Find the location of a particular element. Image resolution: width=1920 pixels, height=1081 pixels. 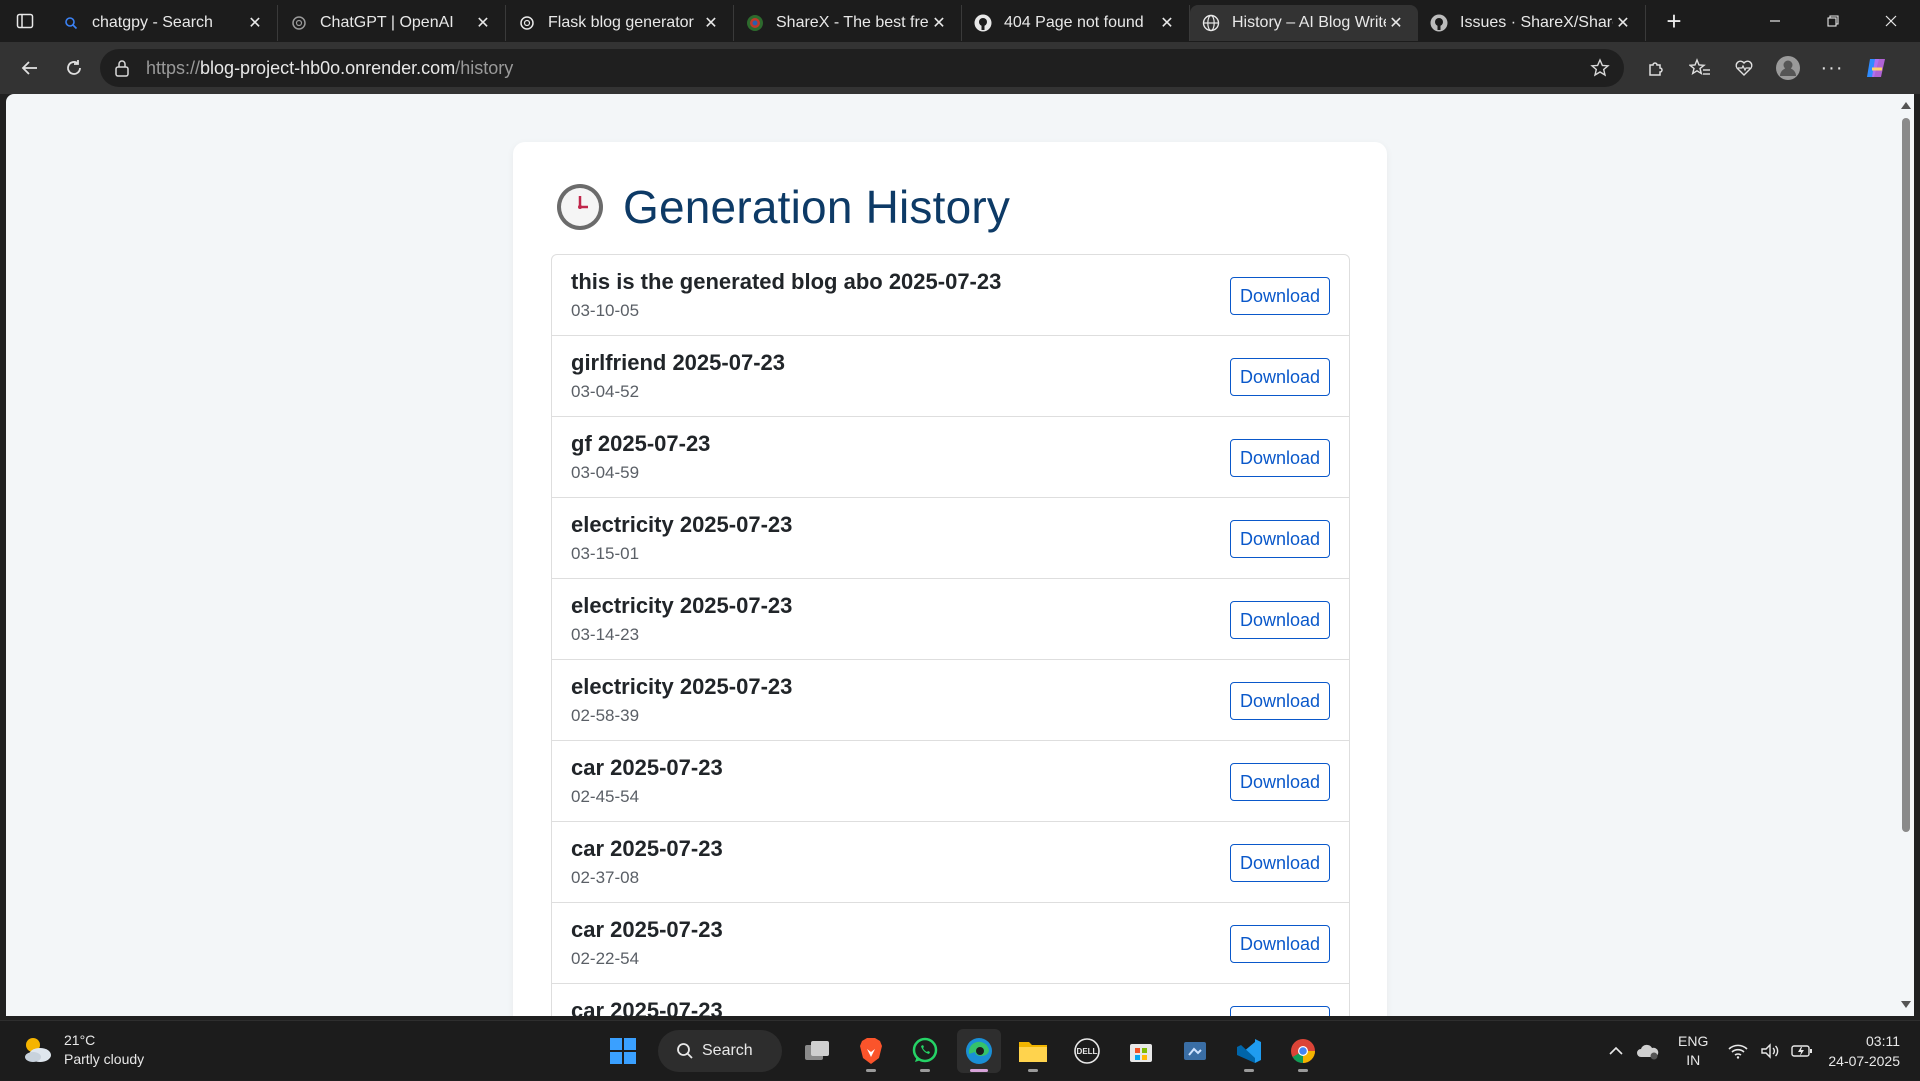

lock-icon is located at coordinates (124, 68).